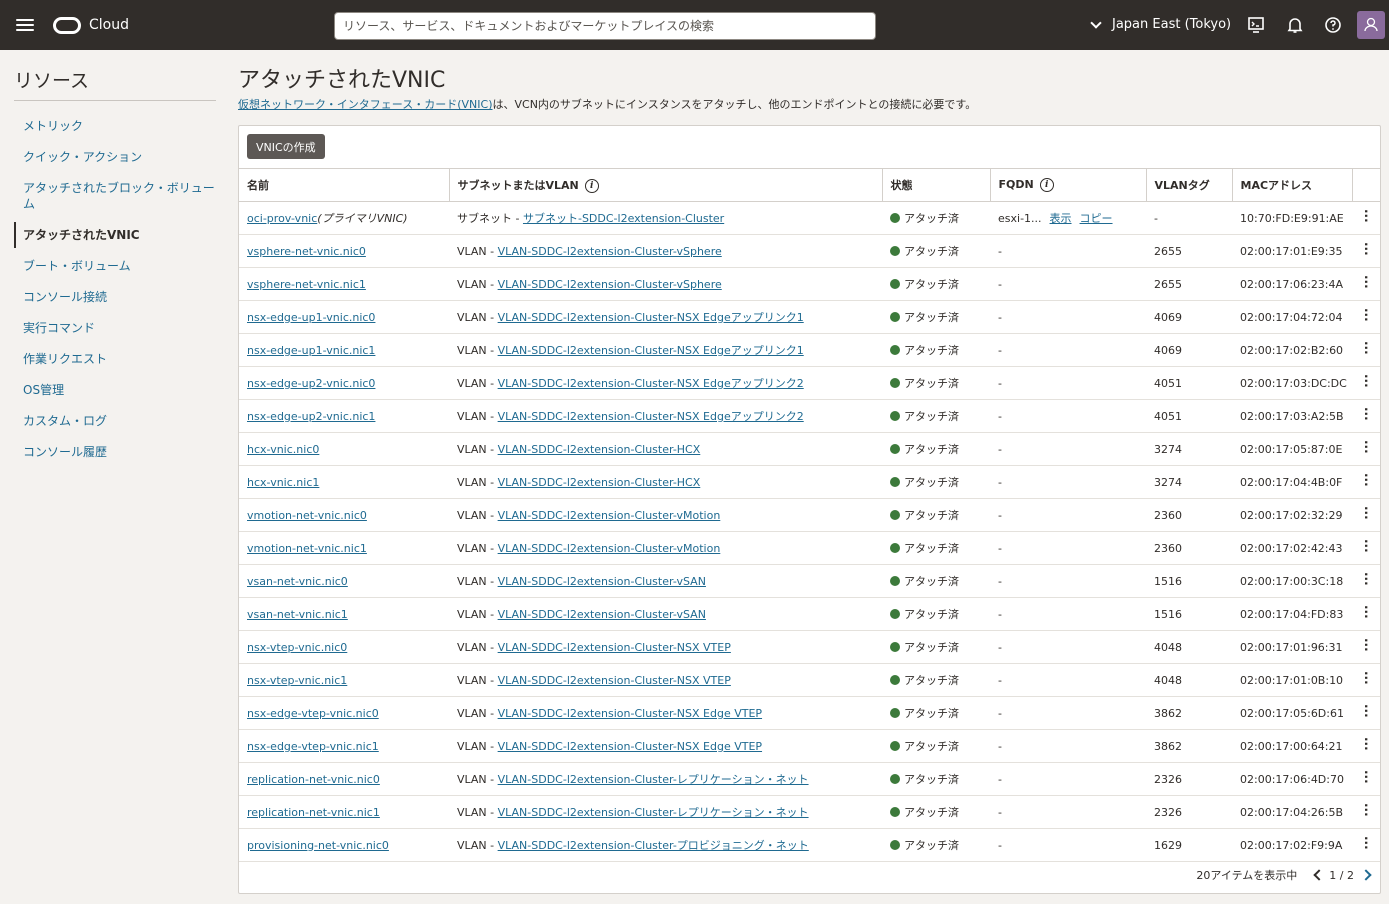 This screenshot has height=904, width=1389. I want to click on sidebar-item: クイック・アクション, so click(115, 157).